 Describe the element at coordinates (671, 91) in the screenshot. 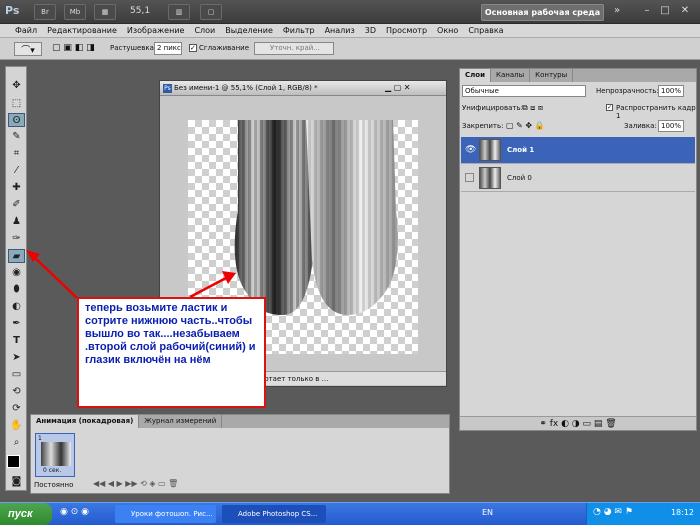

I see `opacity-input: 100%` at that location.